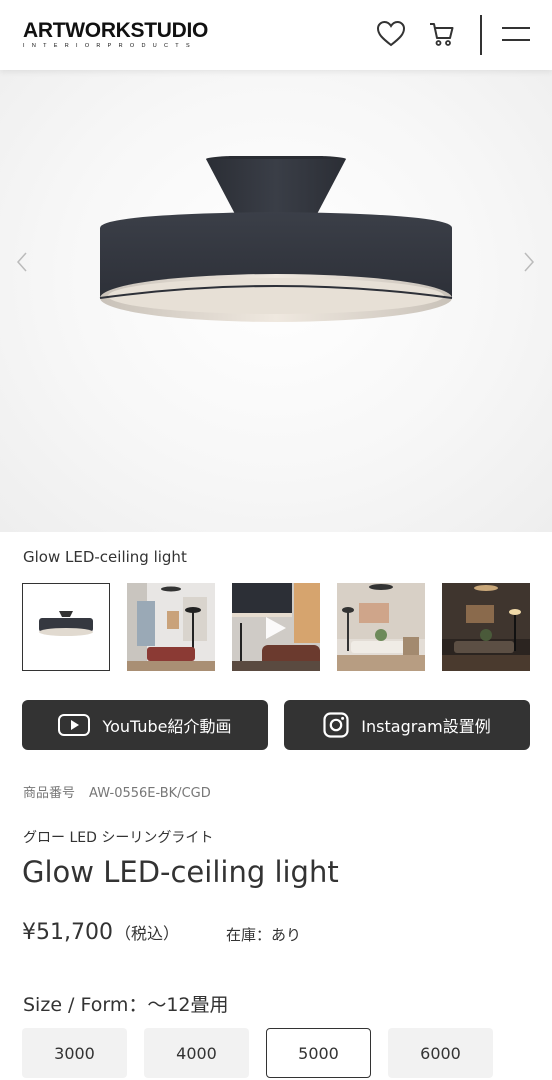  I want to click on product-title: Glow LED-ceiling light, so click(180, 872).